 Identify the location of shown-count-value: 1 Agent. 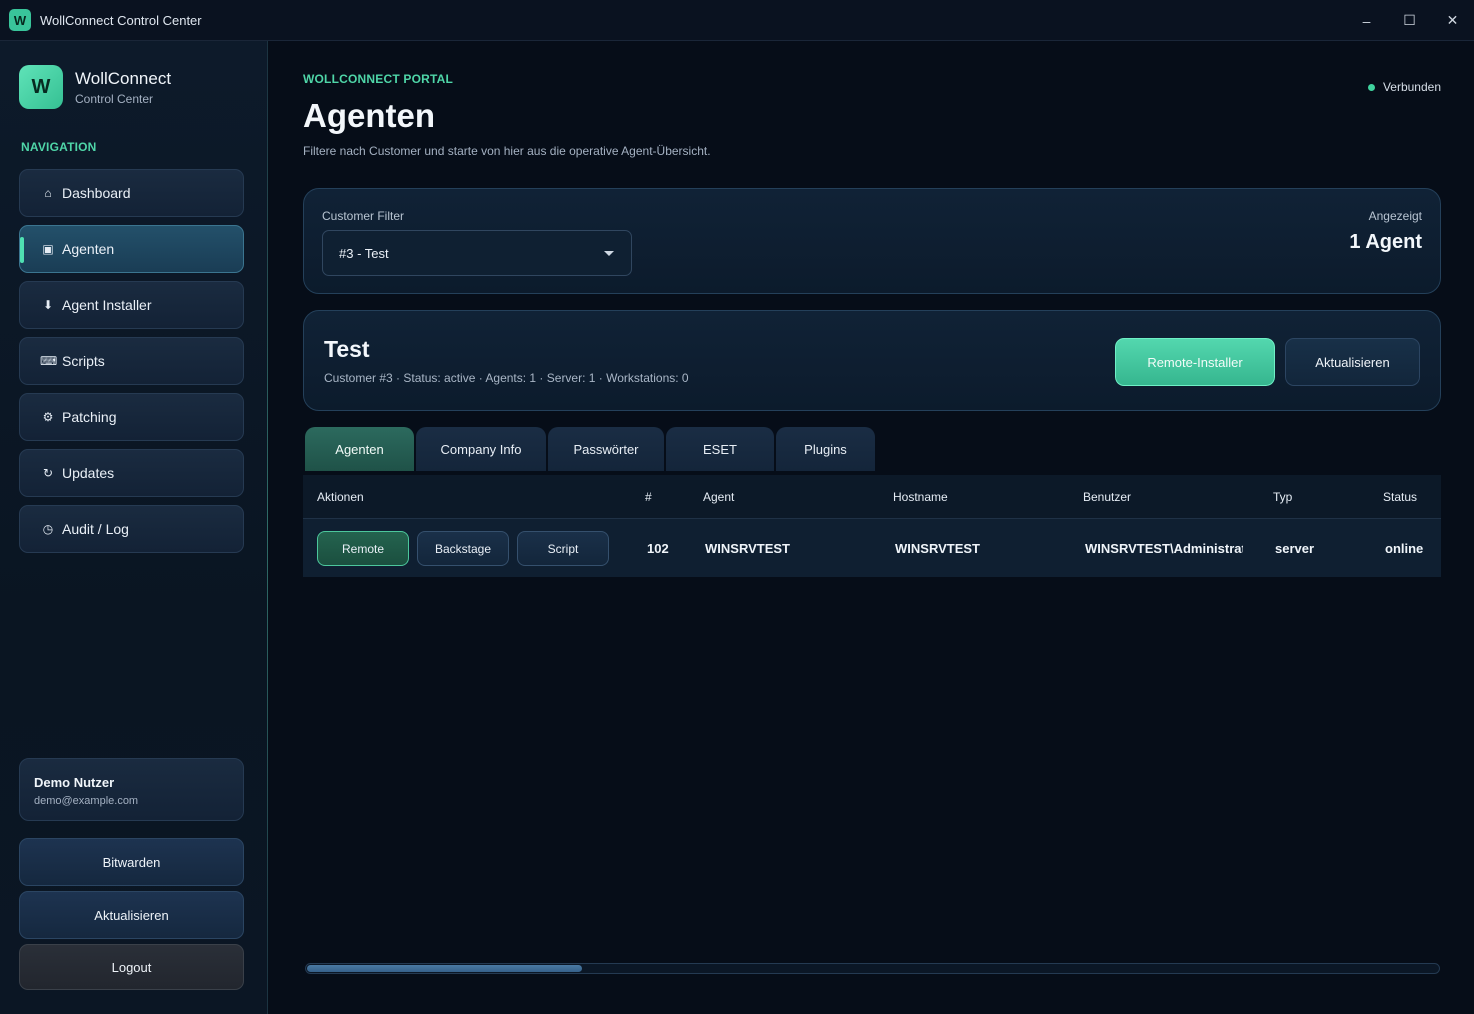
(1385, 242).